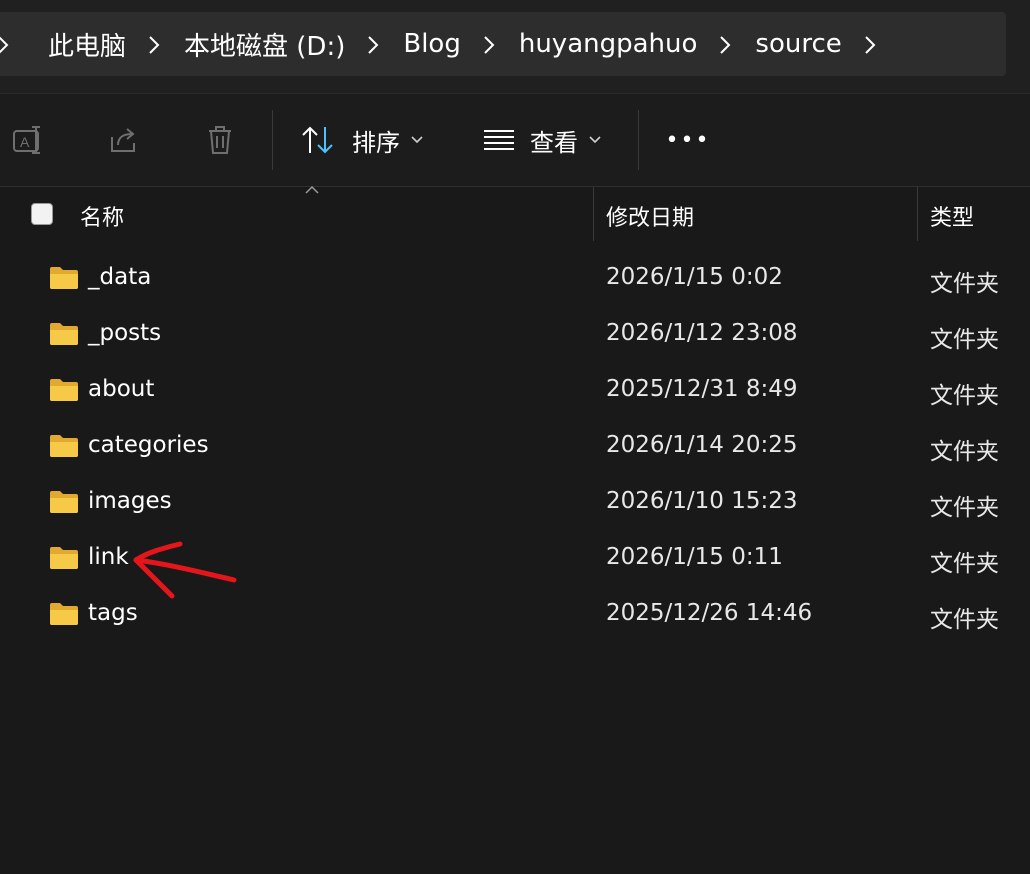 The image size is (1030, 874). Describe the element at coordinates (108, 557) in the screenshot. I see `file-name: link` at that location.